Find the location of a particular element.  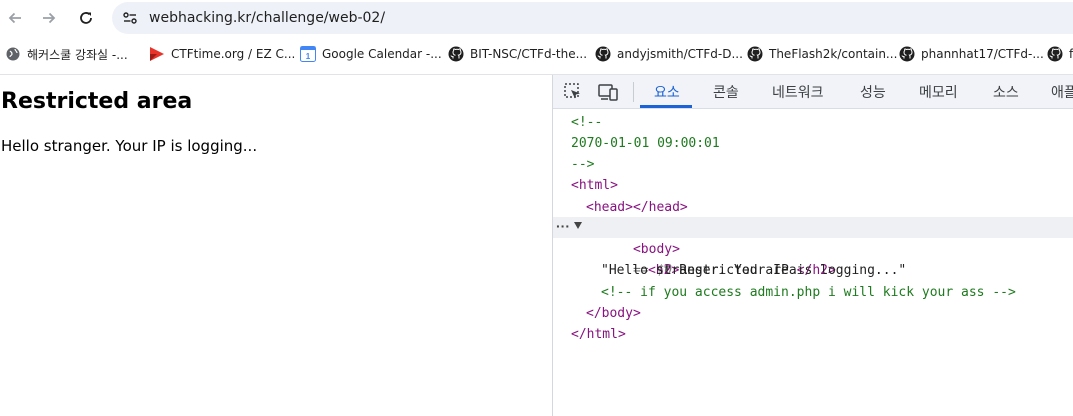

site-settings-icon is located at coordinates (130, 18).